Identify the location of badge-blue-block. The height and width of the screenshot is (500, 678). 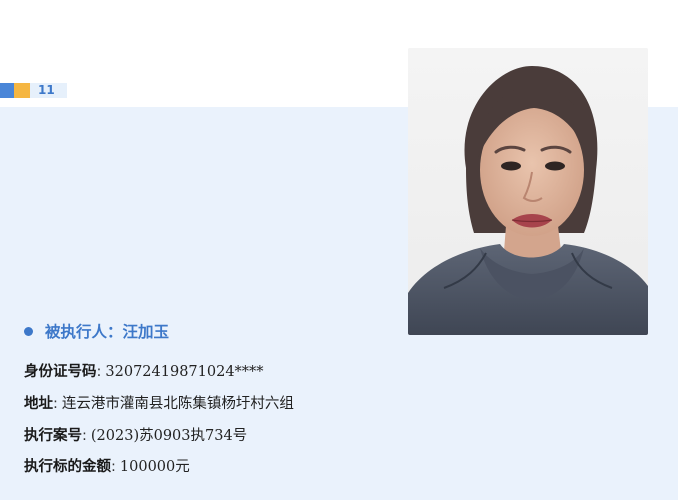
(7, 90).